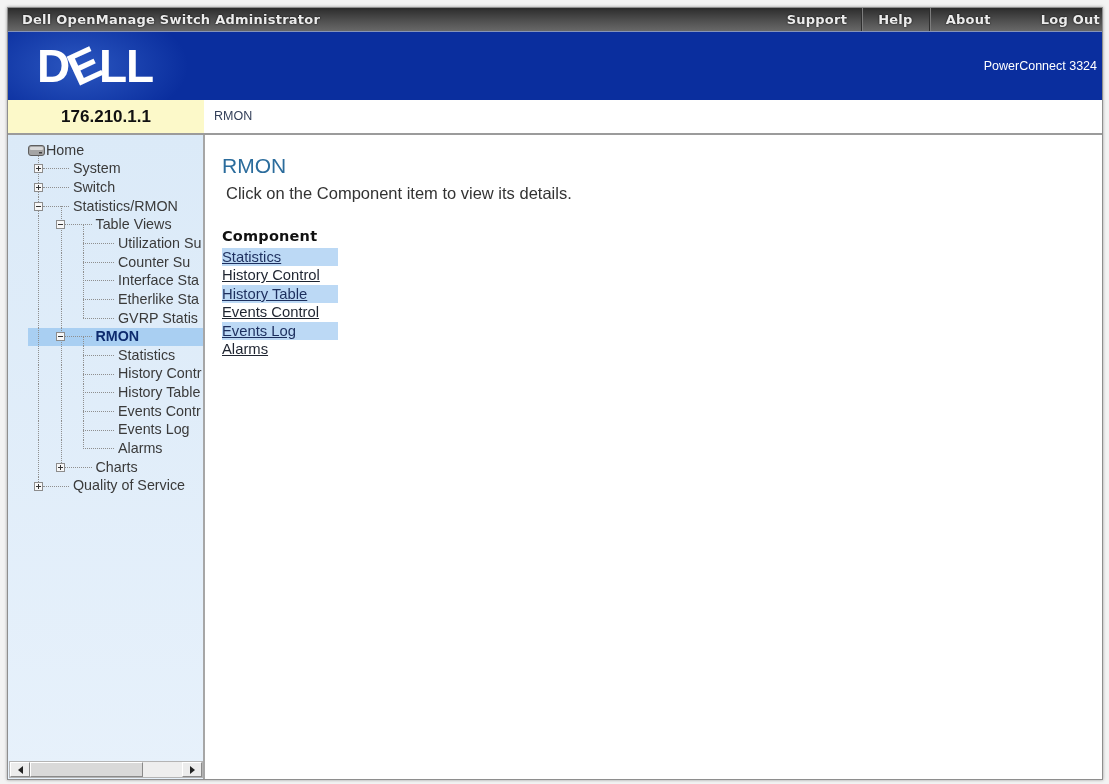 The width and height of the screenshot is (1109, 784). I want to click on scroll-left-button, so click(20, 769).